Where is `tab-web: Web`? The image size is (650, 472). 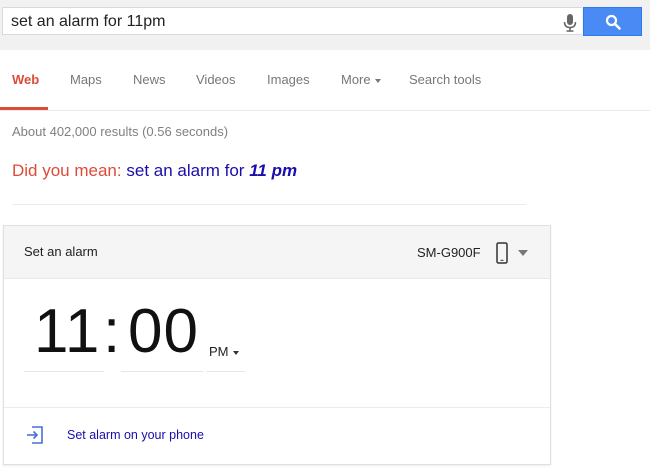
tab-web: Web is located at coordinates (25, 79).